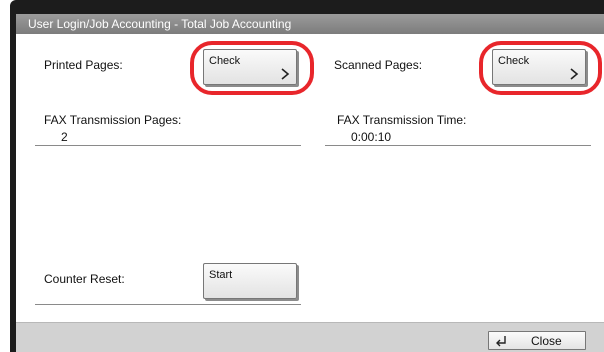  Describe the element at coordinates (371, 137) in the screenshot. I see `fax-time-value: 0:00:10` at that location.